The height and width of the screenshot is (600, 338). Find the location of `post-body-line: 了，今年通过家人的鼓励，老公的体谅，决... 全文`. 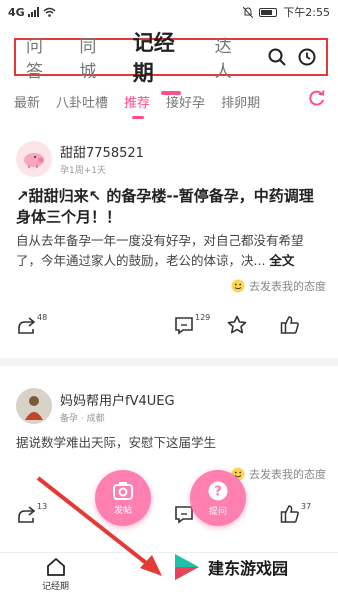

post-body-line: 了，今年通过家人的鼓励，老公的体谅，决... 全文 is located at coordinates (155, 260).